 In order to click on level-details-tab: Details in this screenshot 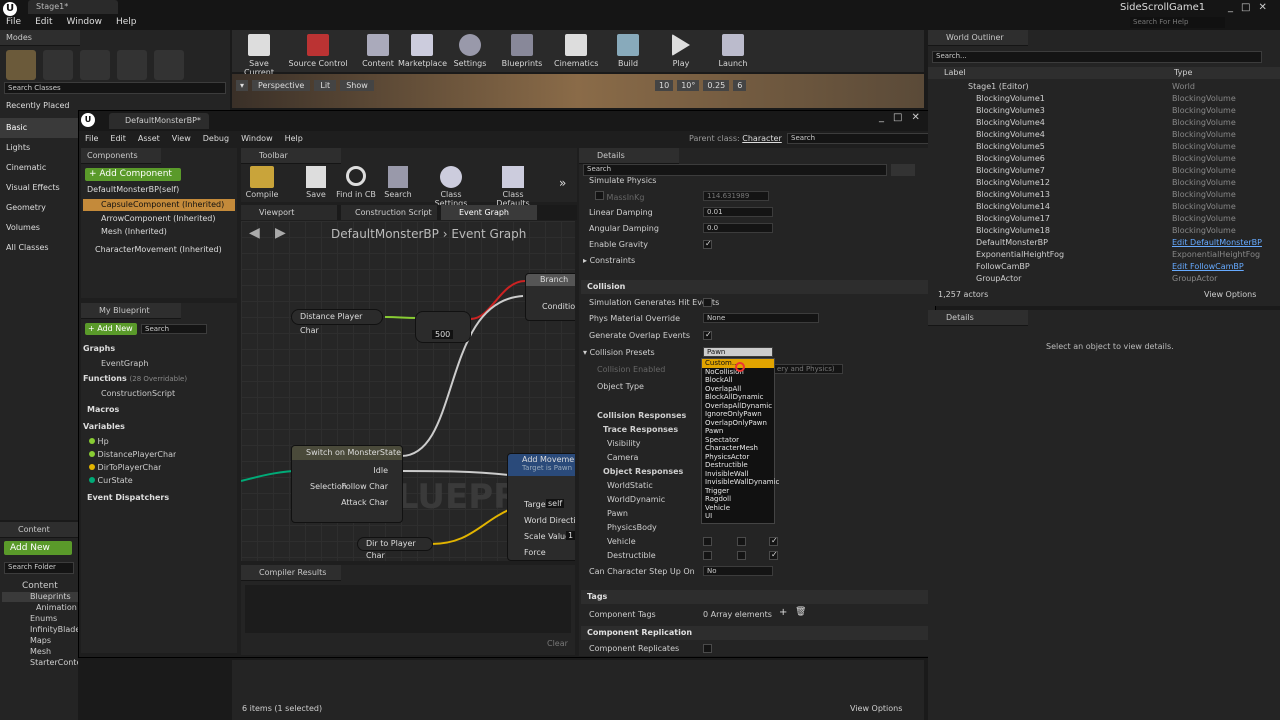, I will do `click(978, 318)`.